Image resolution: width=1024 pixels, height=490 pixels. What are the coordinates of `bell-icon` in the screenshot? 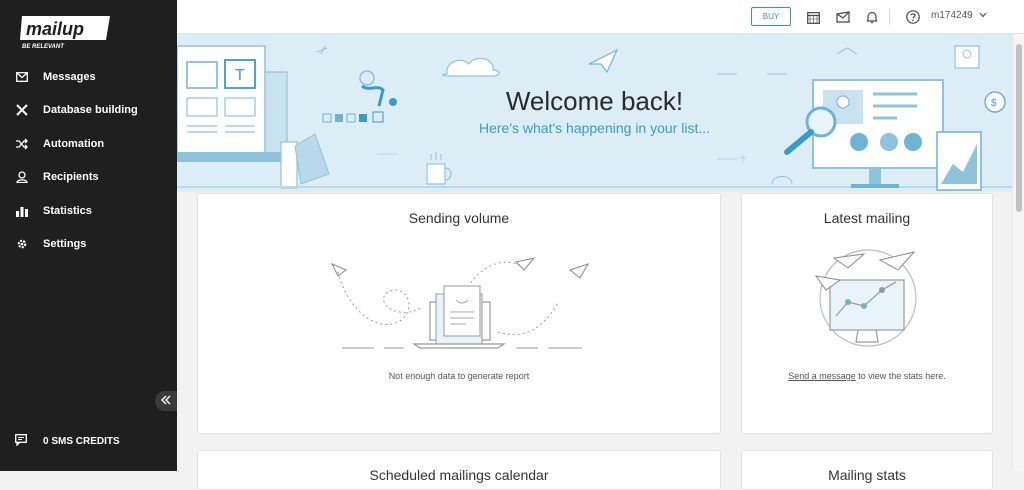 It's located at (872, 17).